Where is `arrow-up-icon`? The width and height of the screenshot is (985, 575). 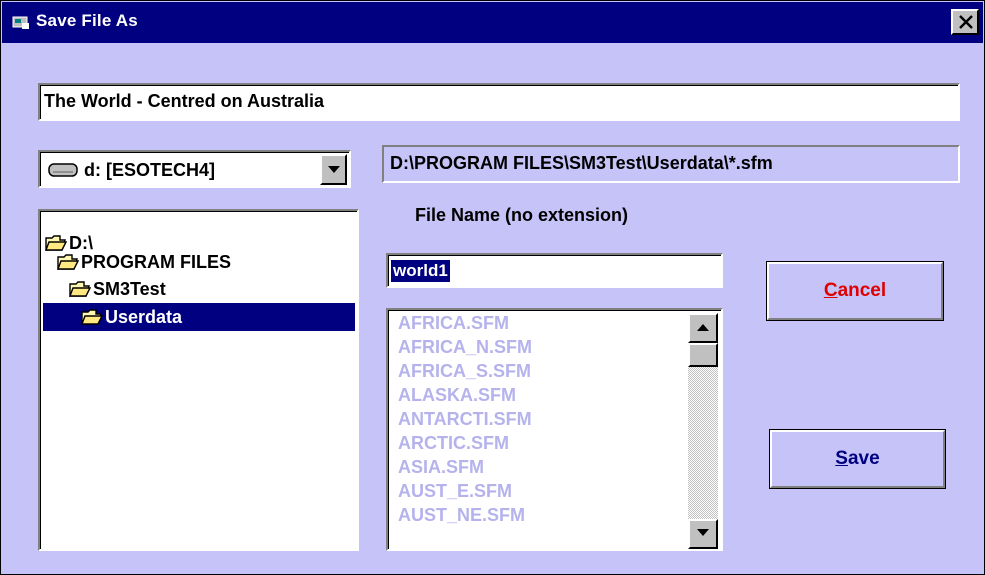
arrow-up-icon is located at coordinates (703, 327).